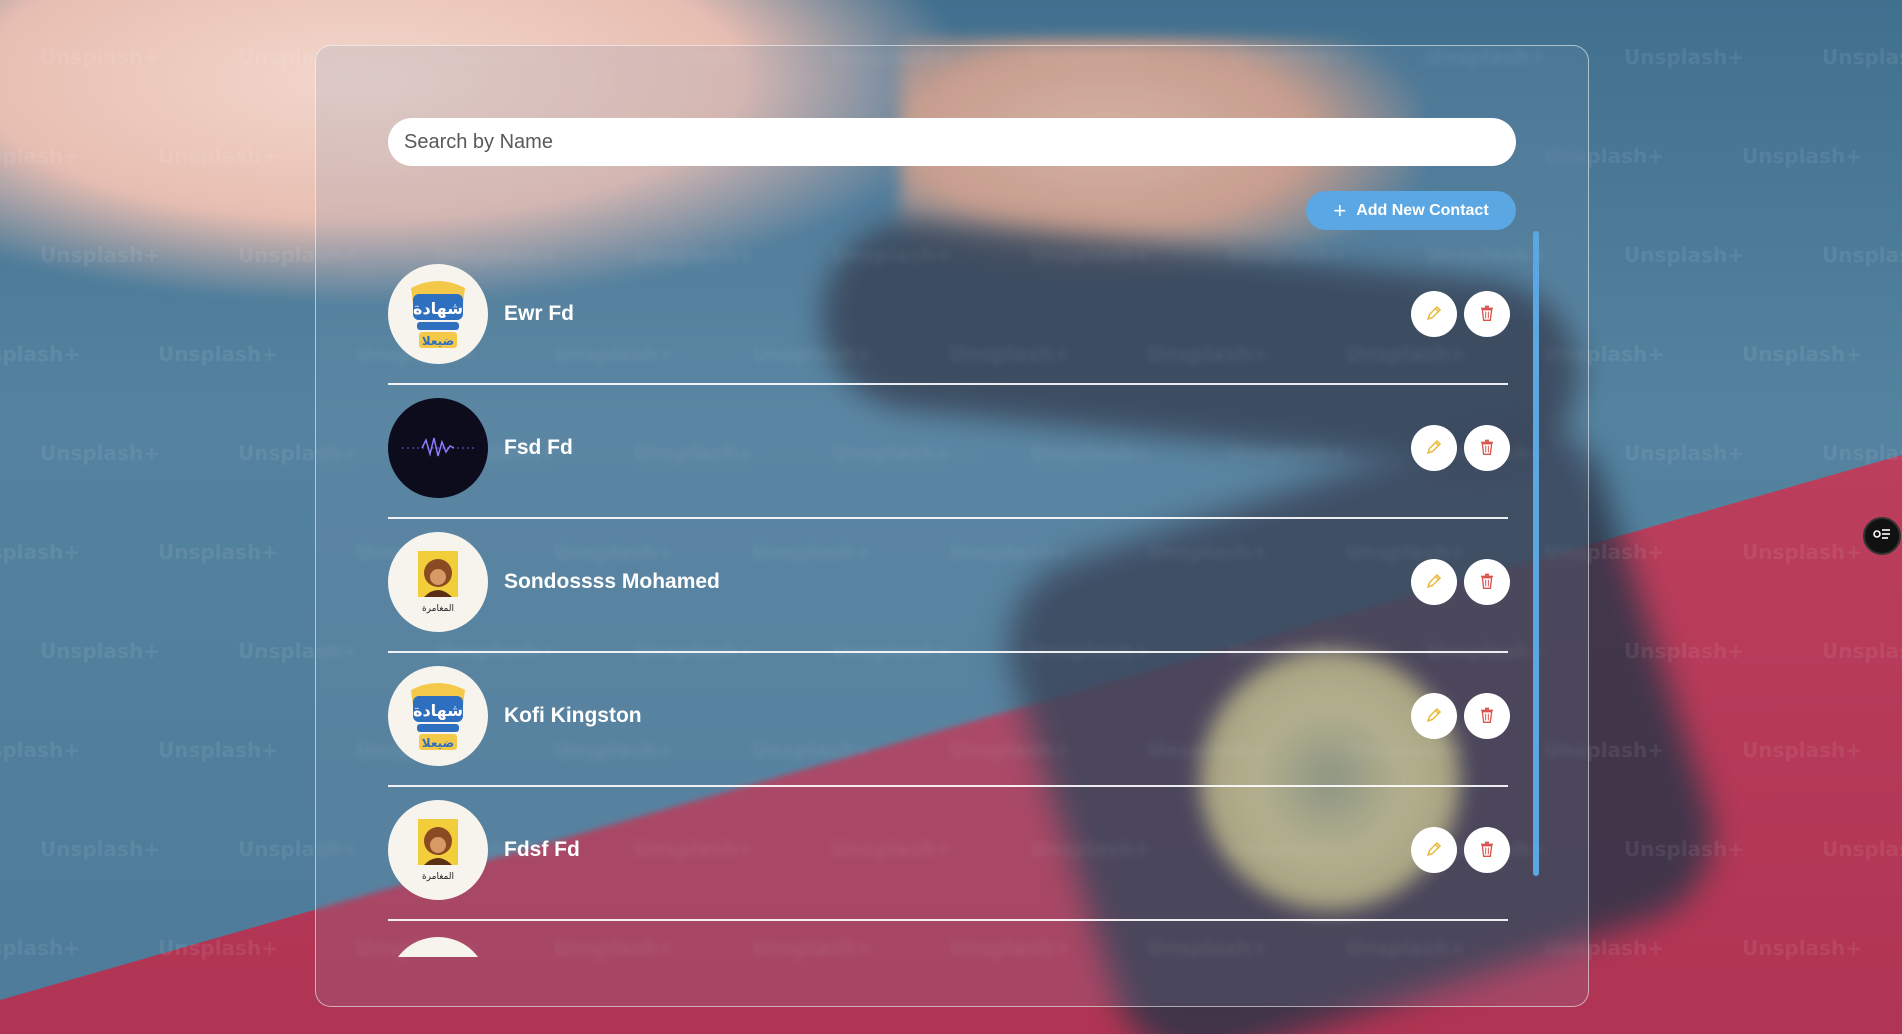  What do you see at coordinates (1536, 553) in the screenshot?
I see `list-scrollbar` at bounding box center [1536, 553].